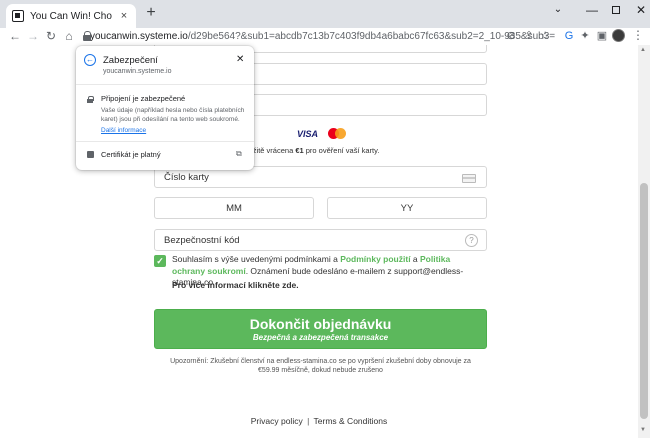  What do you see at coordinates (644, 301) in the screenshot?
I see `scroll-thumb` at bounding box center [644, 301].